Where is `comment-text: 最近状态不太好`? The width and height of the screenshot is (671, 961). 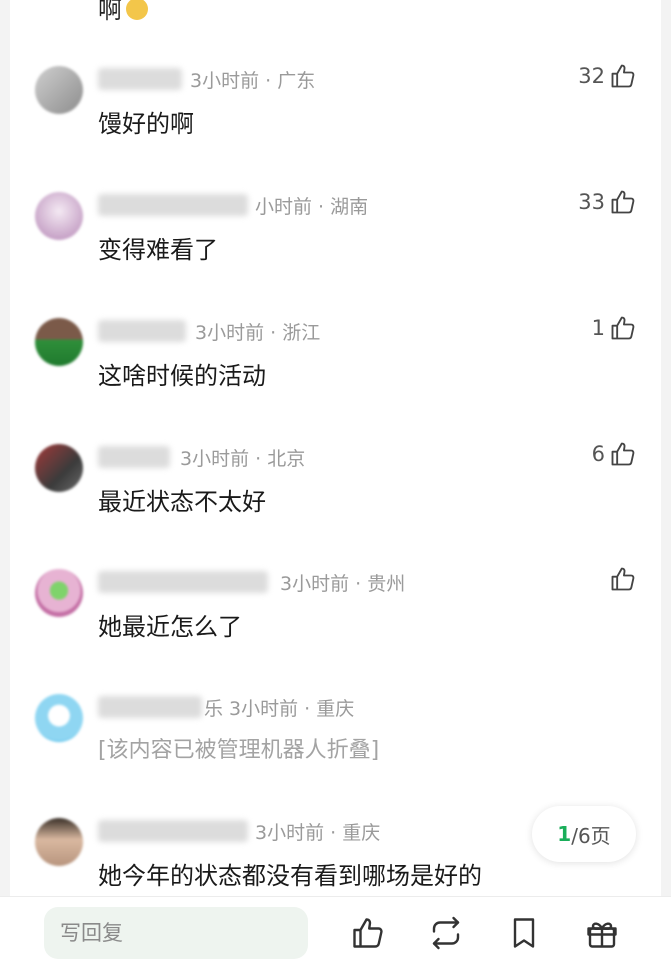
comment-text: 最近状态不太好 is located at coordinates (182, 502).